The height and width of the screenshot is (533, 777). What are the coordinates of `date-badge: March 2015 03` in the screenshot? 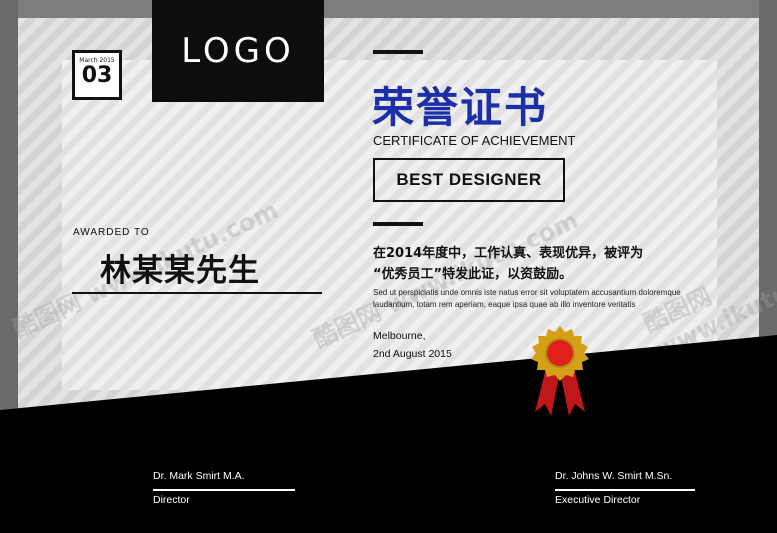 It's located at (97, 75).